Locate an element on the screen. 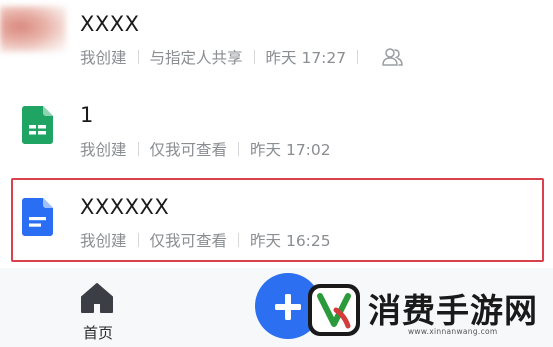  watermark-logo-icon is located at coordinates (334, 310).